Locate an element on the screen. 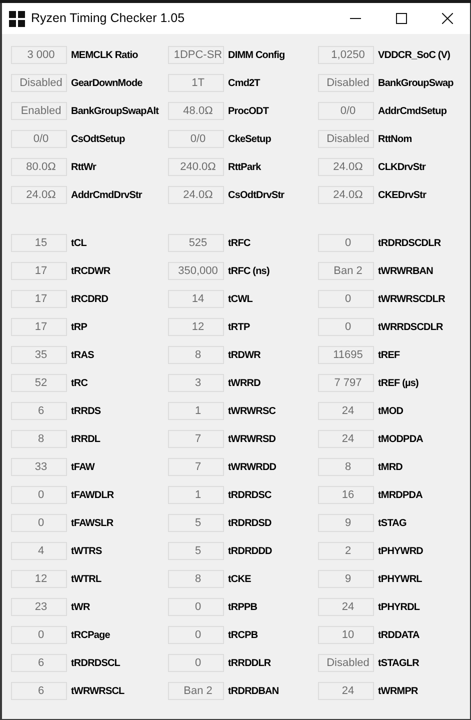 The width and height of the screenshot is (471, 720). value-field: 52 is located at coordinates (39, 383).